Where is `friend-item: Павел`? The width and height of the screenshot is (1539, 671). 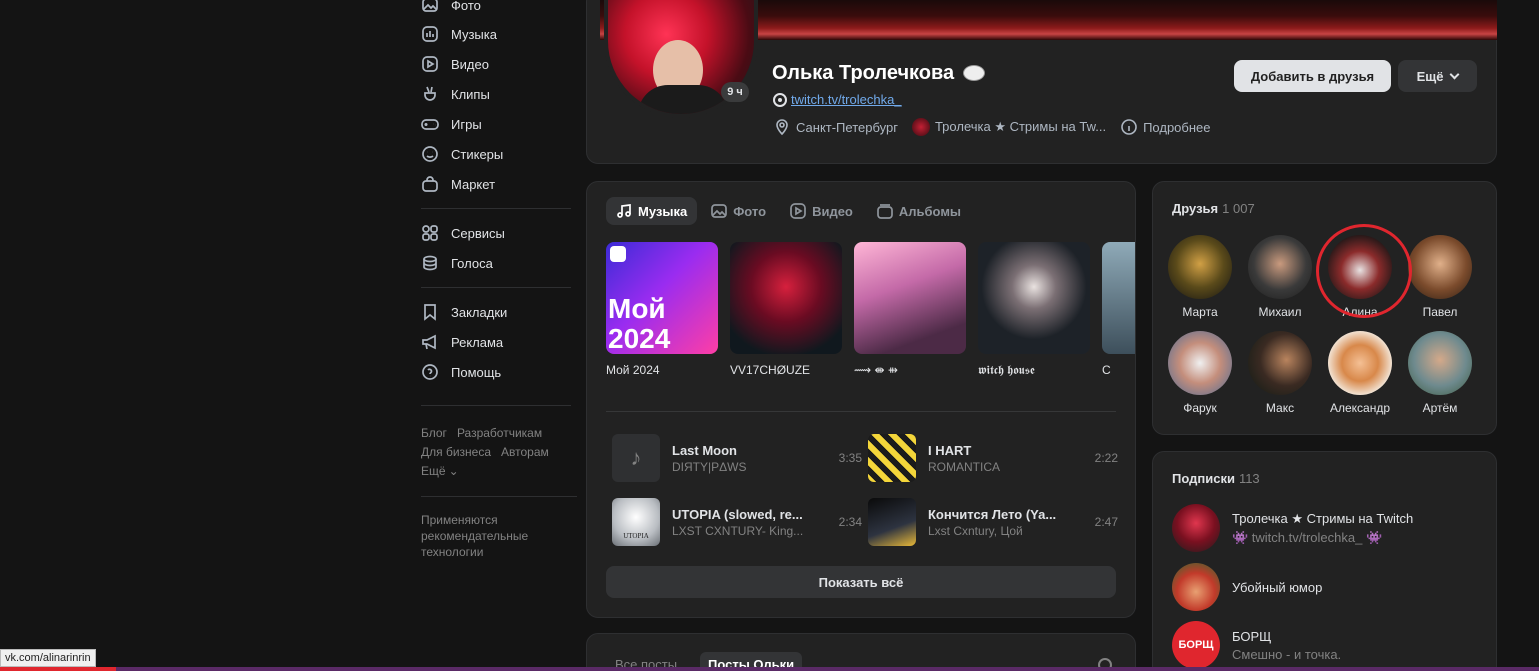
friend-item: Павел is located at coordinates (1440, 277).